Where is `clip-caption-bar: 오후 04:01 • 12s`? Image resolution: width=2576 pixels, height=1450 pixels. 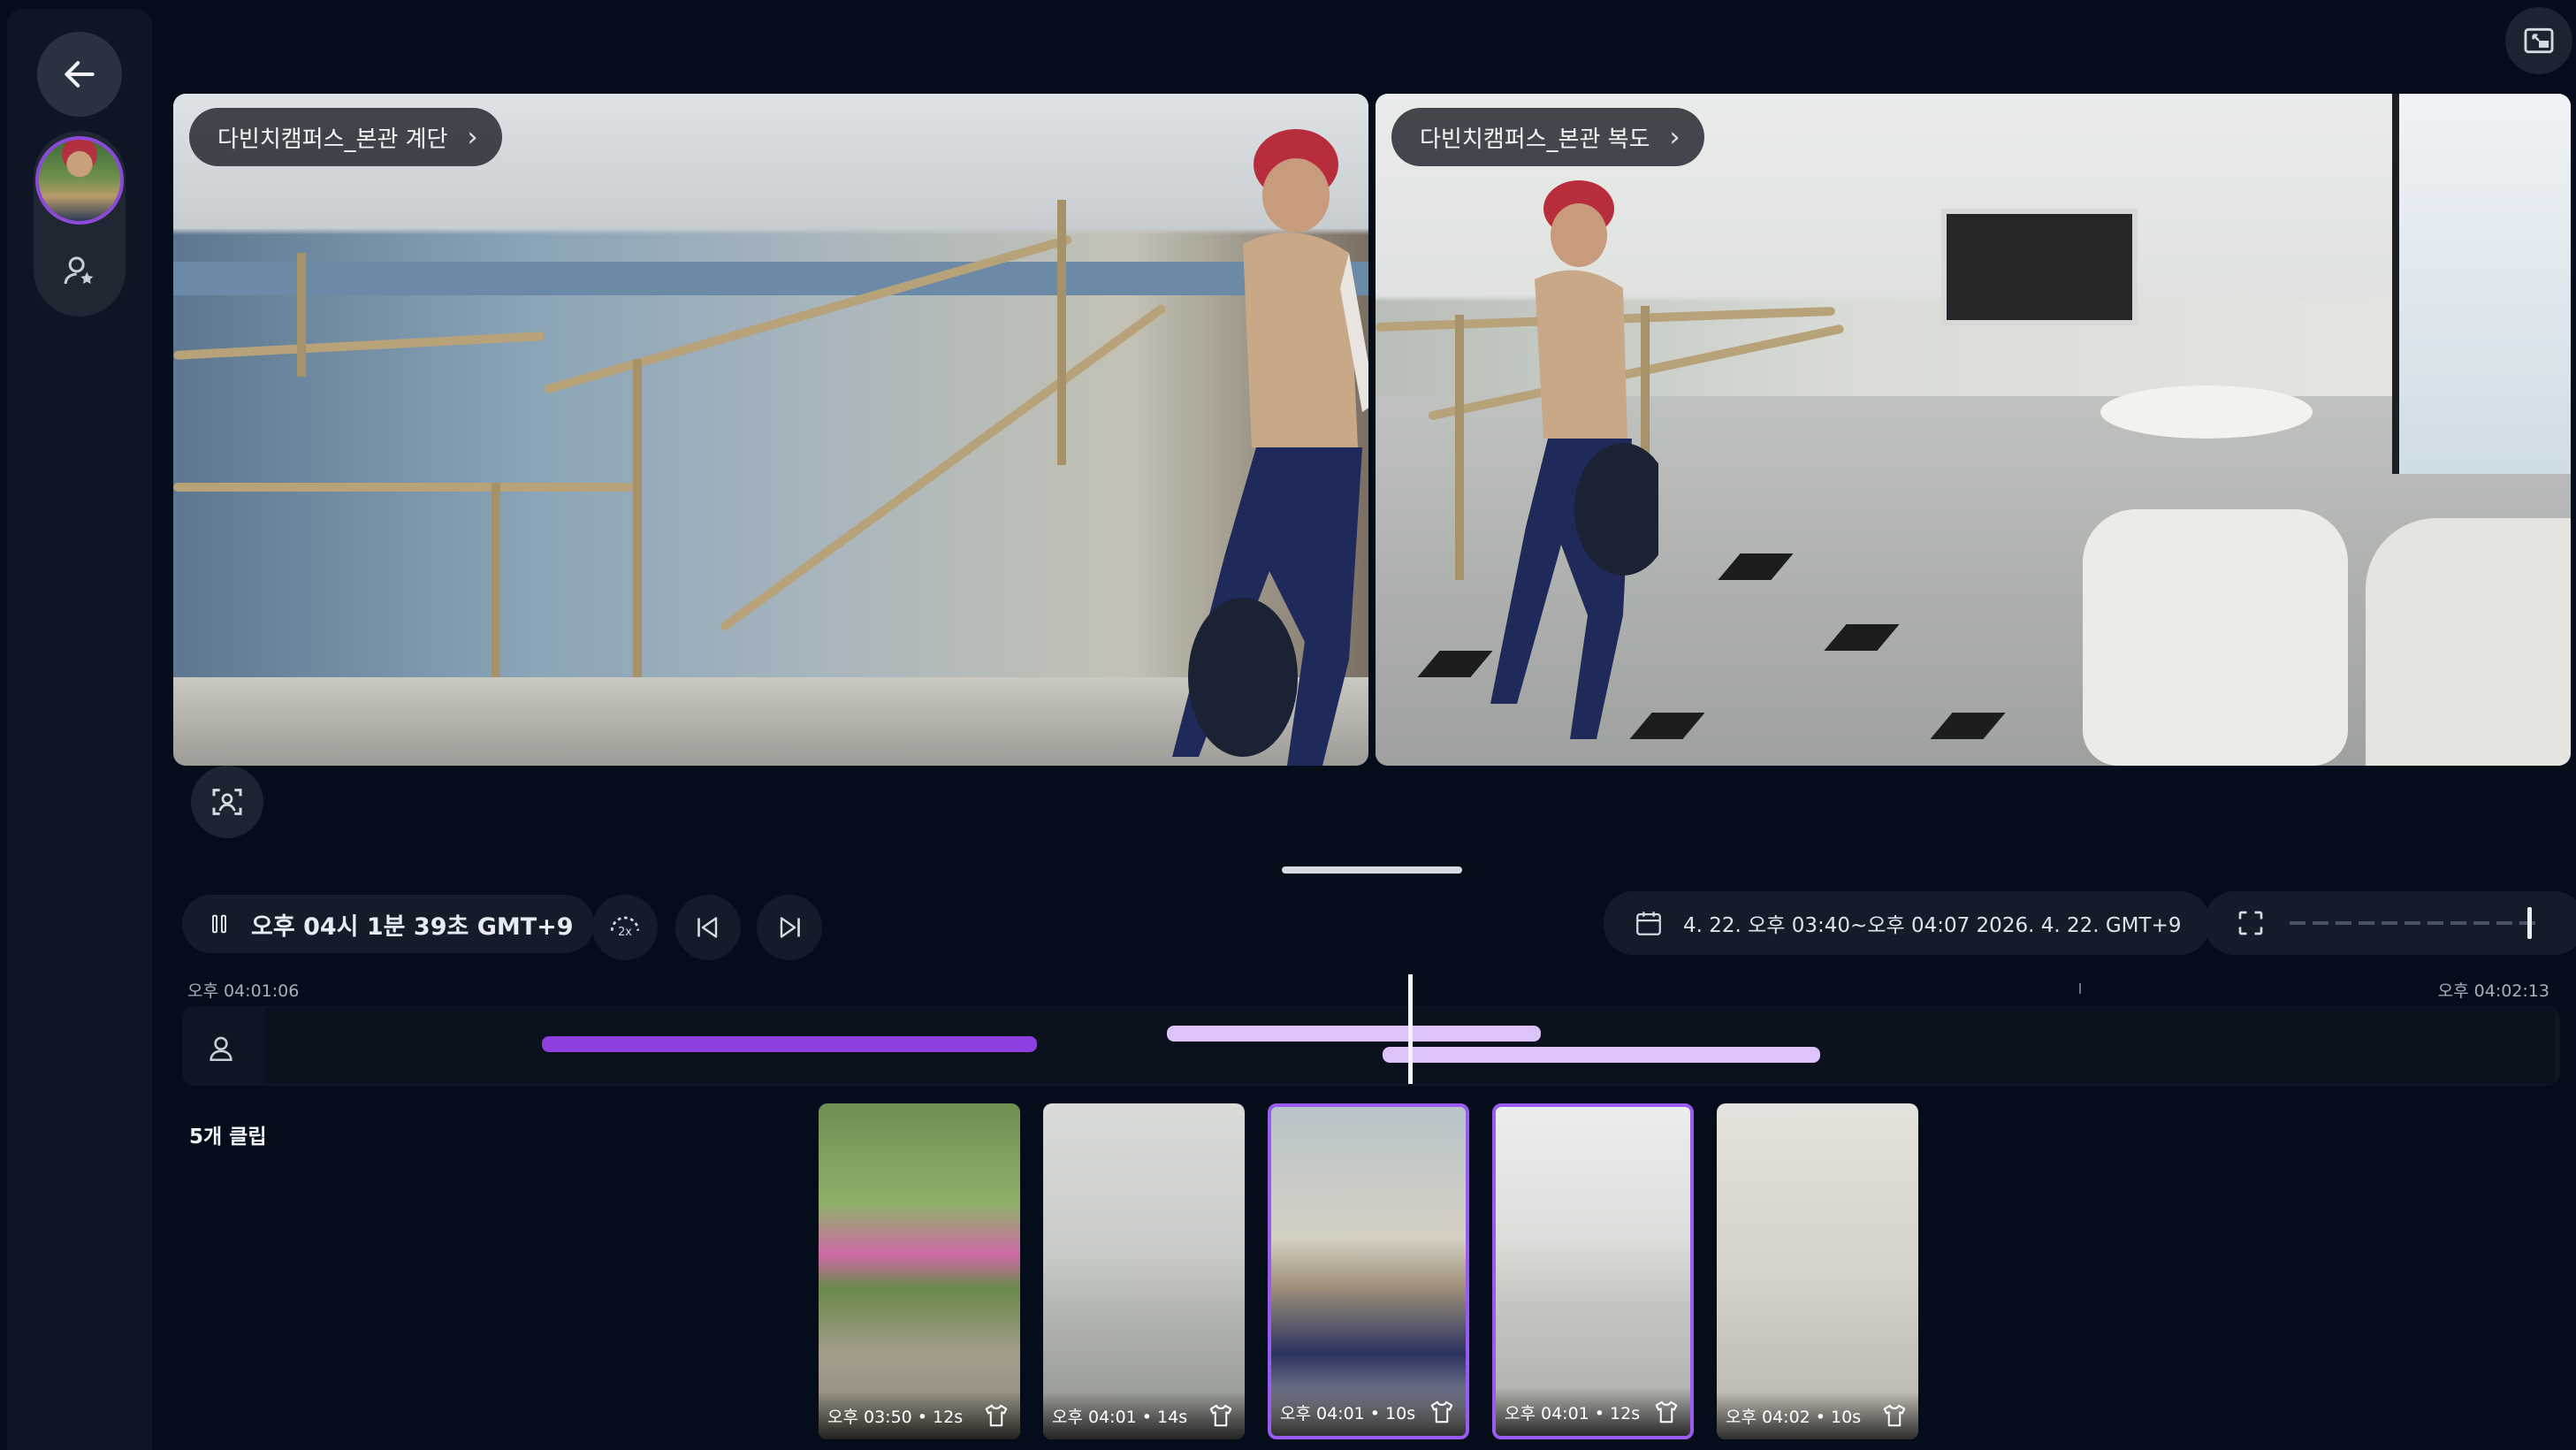 clip-caption-bar: 오후 04:01 • 12s is located at coordinates (1593, 1412).